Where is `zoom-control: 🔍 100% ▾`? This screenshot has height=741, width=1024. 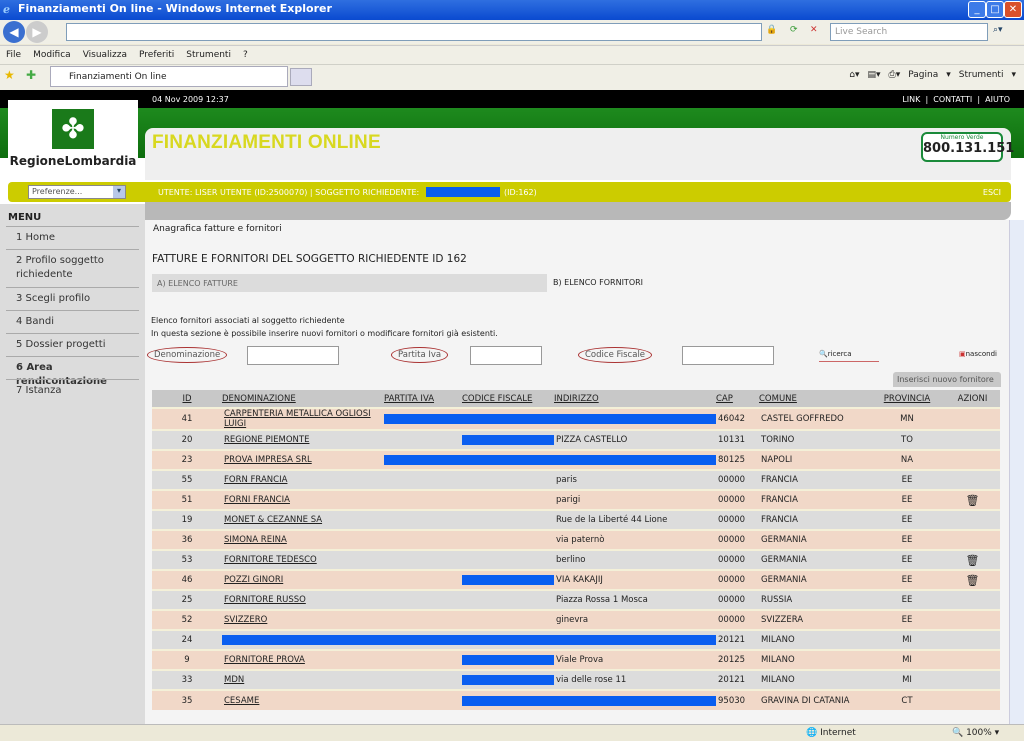 zoom-control: 🔍 100% ▾ is located at coordinates (975, 733).